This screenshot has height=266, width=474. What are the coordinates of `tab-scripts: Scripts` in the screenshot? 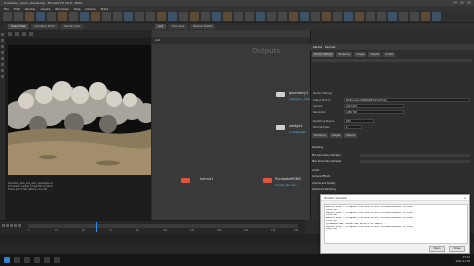 It's located at (389, 54).